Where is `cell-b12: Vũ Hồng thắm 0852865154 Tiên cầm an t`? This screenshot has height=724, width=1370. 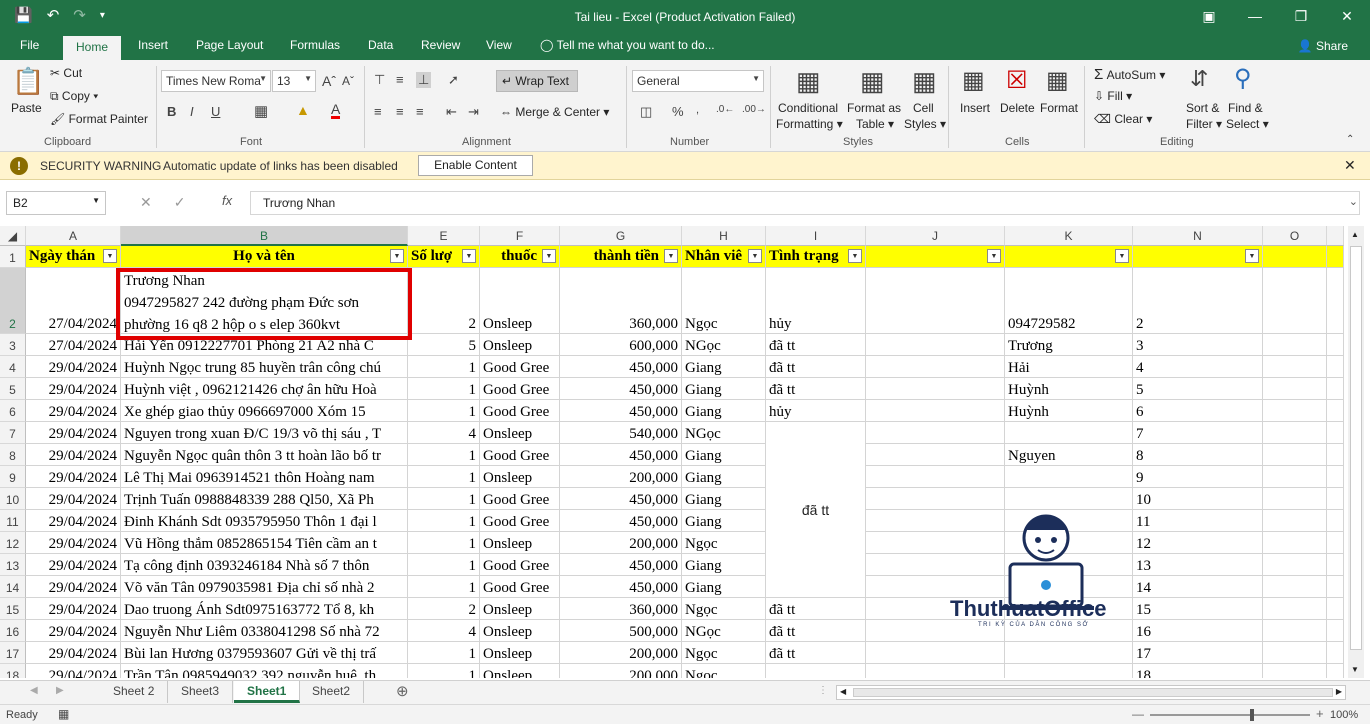
cell-b12: Vũ Hồng thắm 0852865154 Tiên cầm an t is located at coordinates (264, 543).